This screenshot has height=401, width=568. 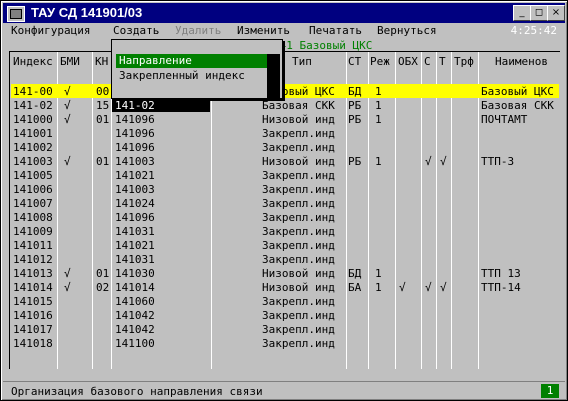 What do you see at coordinates (302, 61) in the screenshot?
I see `col-type: Тип` at bounding box center [302, 61].